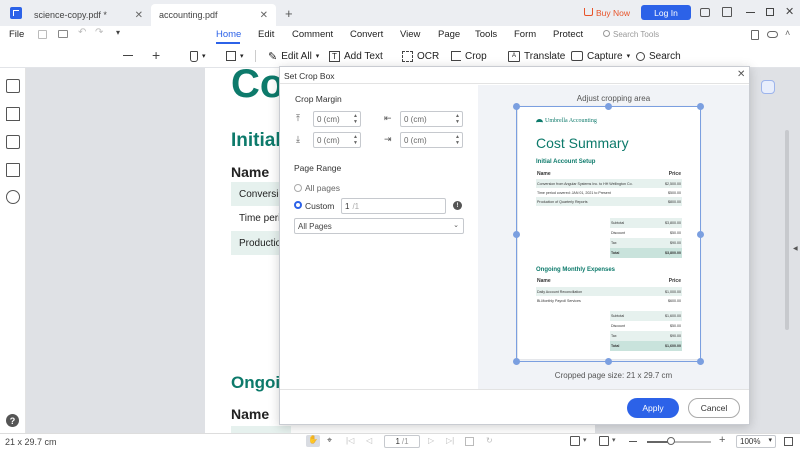 This screenshot has height=449, width=800. What do you see at coordinates (13, 142) in the screenshot?
I see `comment-icon` at bounding box center [13, 142].